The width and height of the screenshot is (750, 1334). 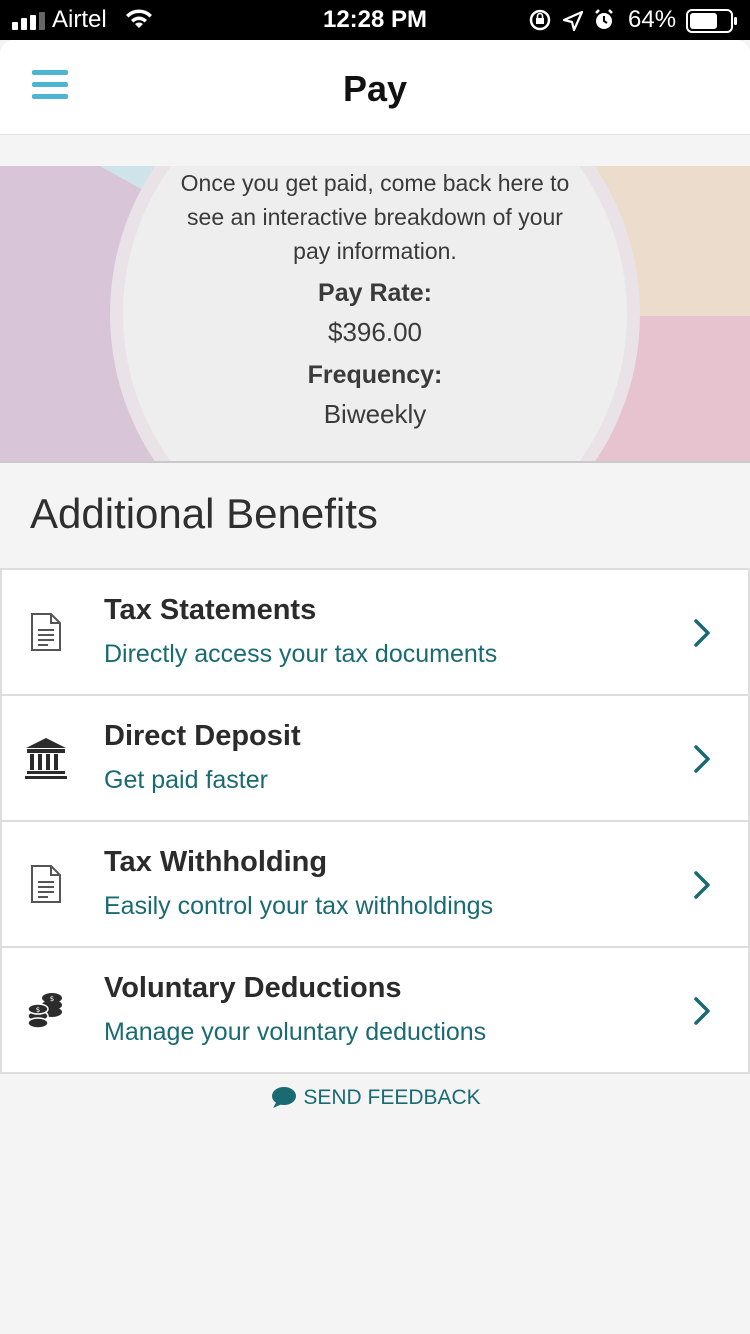 I want to click on benefit-title: Tax Withholding, so click(x=216, y=862).